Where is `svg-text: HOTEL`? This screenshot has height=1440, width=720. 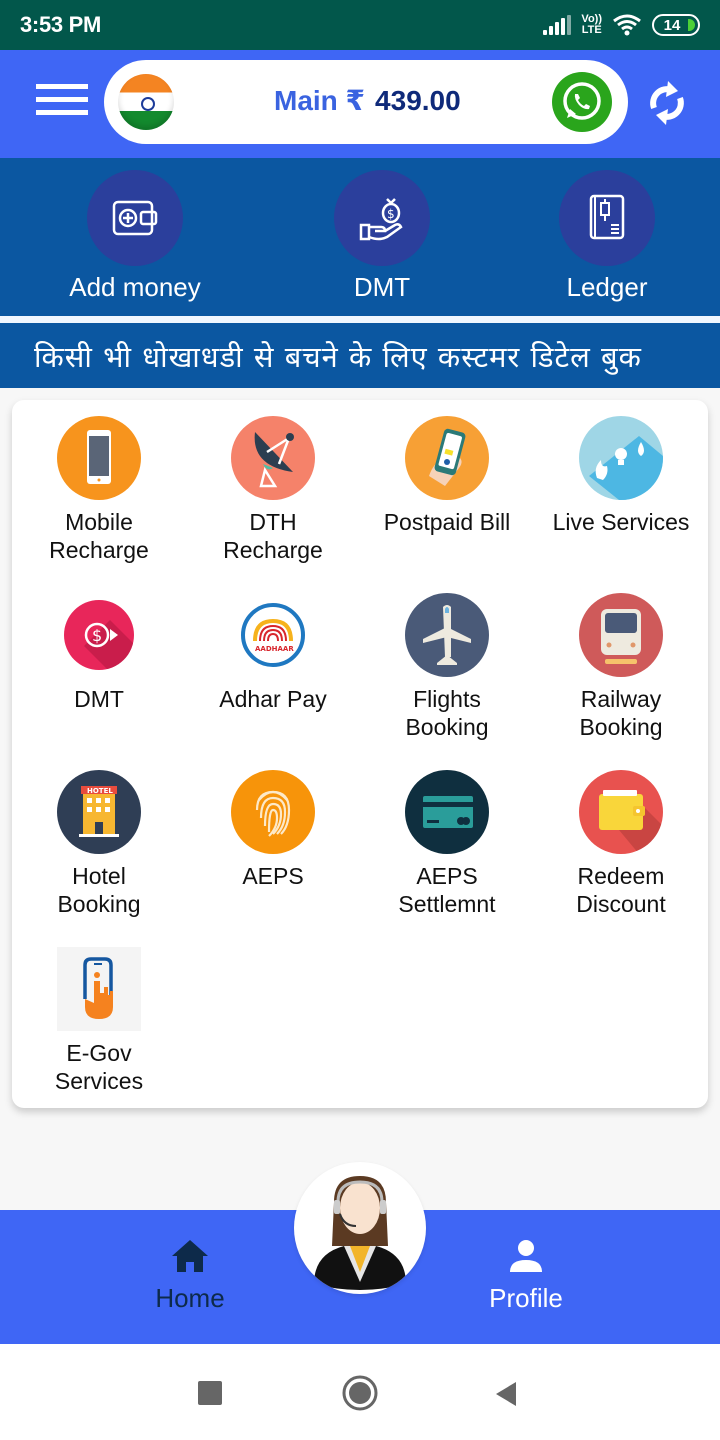 svg-text: HOTEL is located at coordinates (100, 791).